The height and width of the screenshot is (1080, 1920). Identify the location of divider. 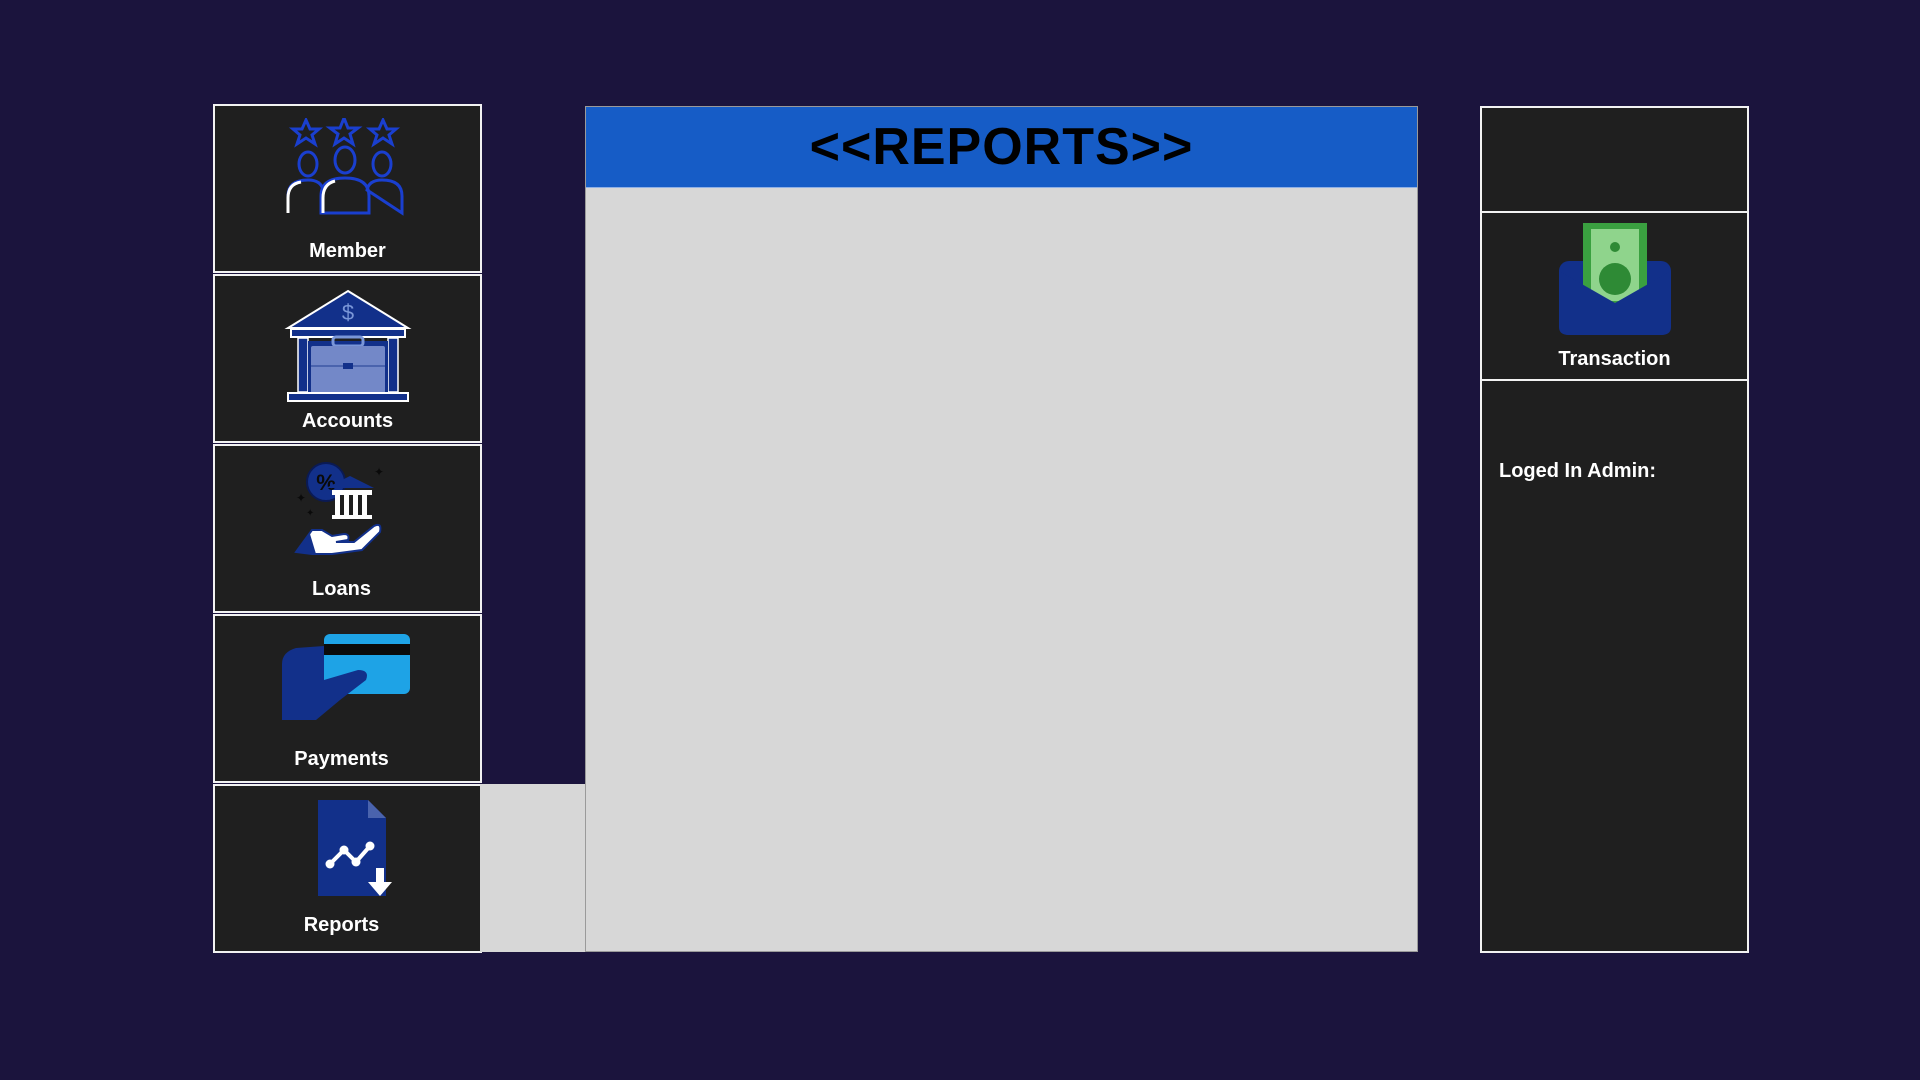
(1614, 380).